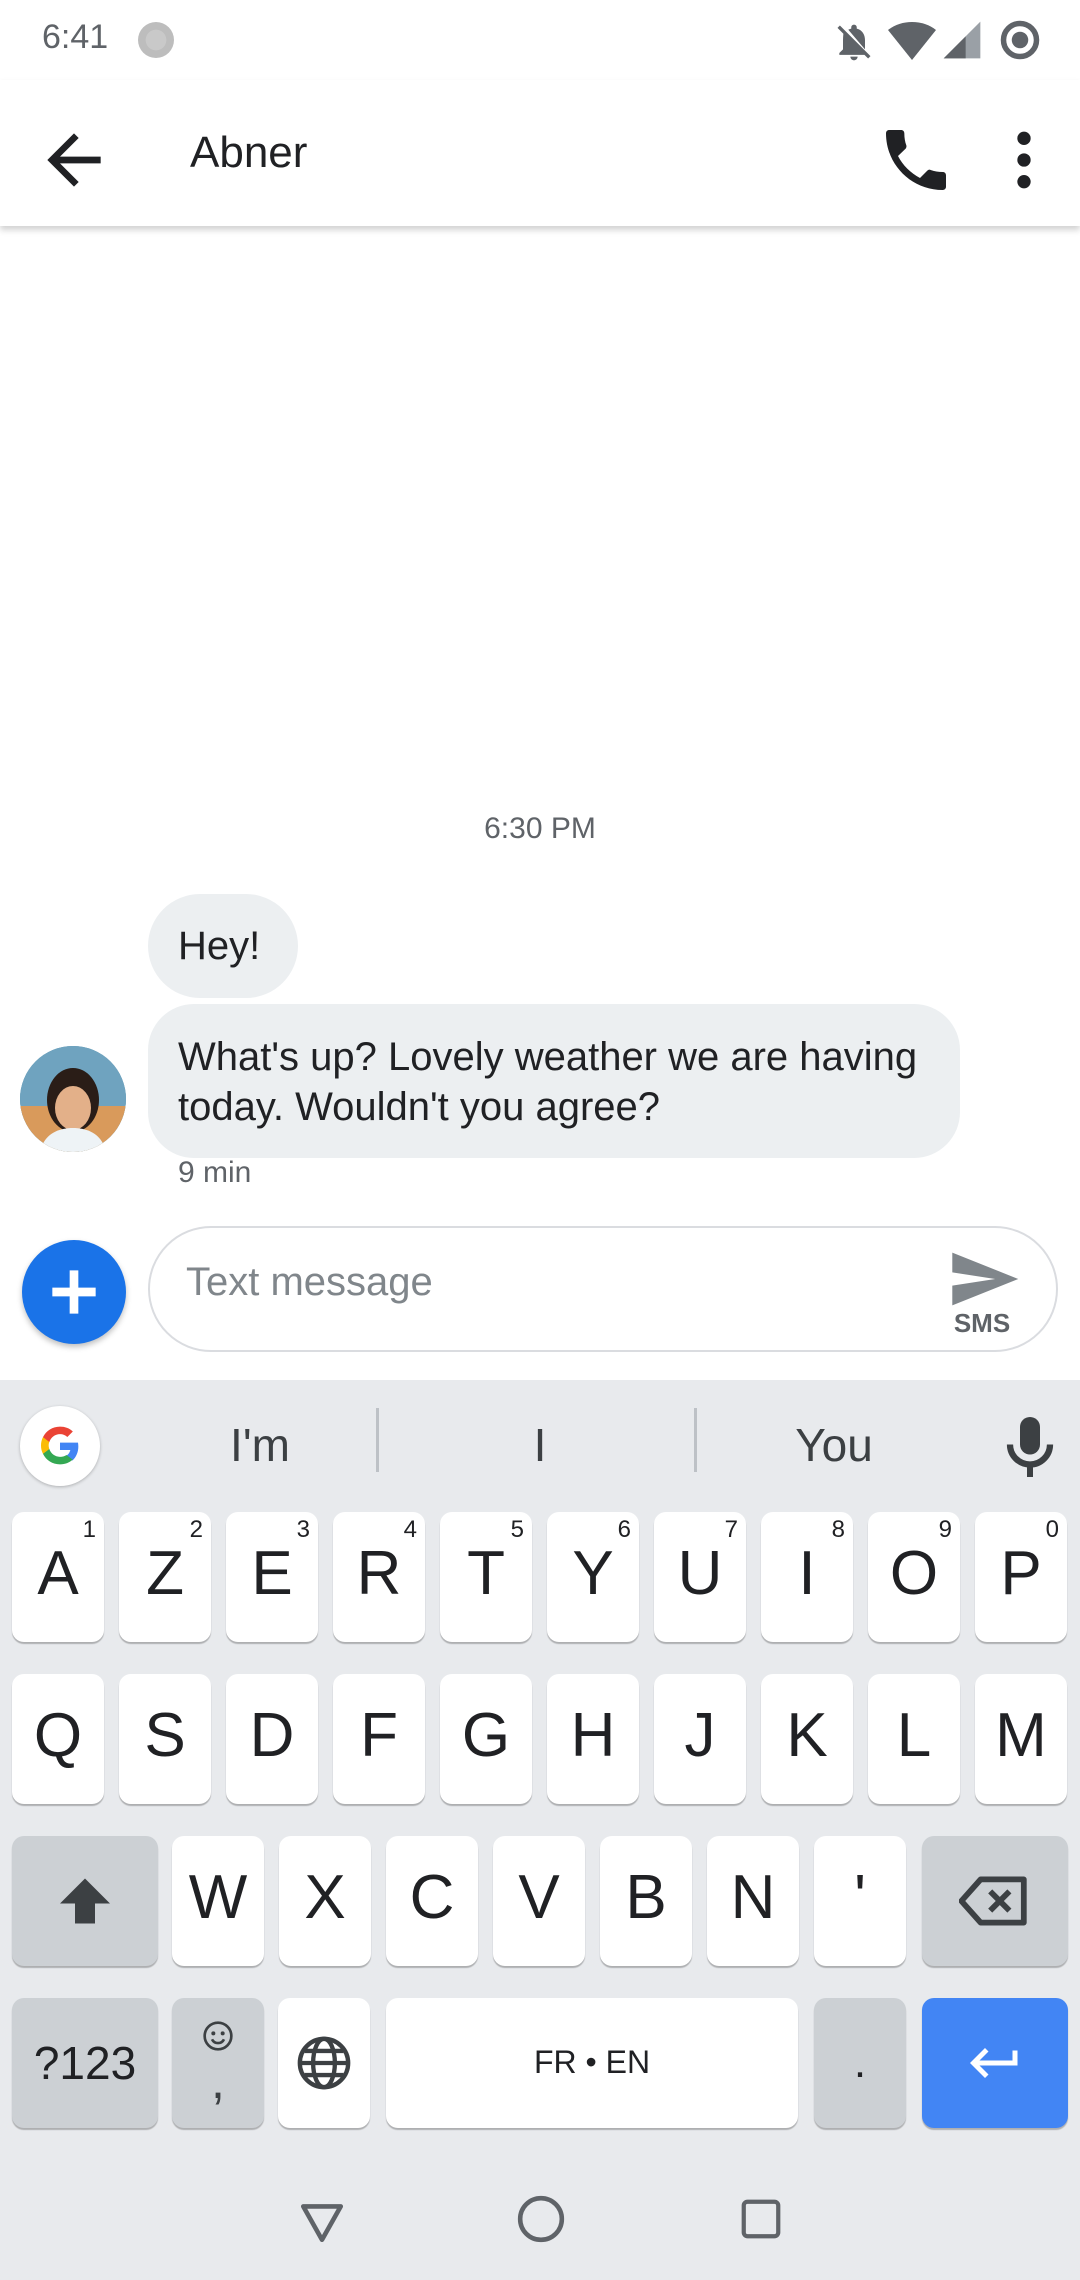 The width and height of the screenshot is (1080, 2280). I want to click on key-h: H, so click(593, 1739).